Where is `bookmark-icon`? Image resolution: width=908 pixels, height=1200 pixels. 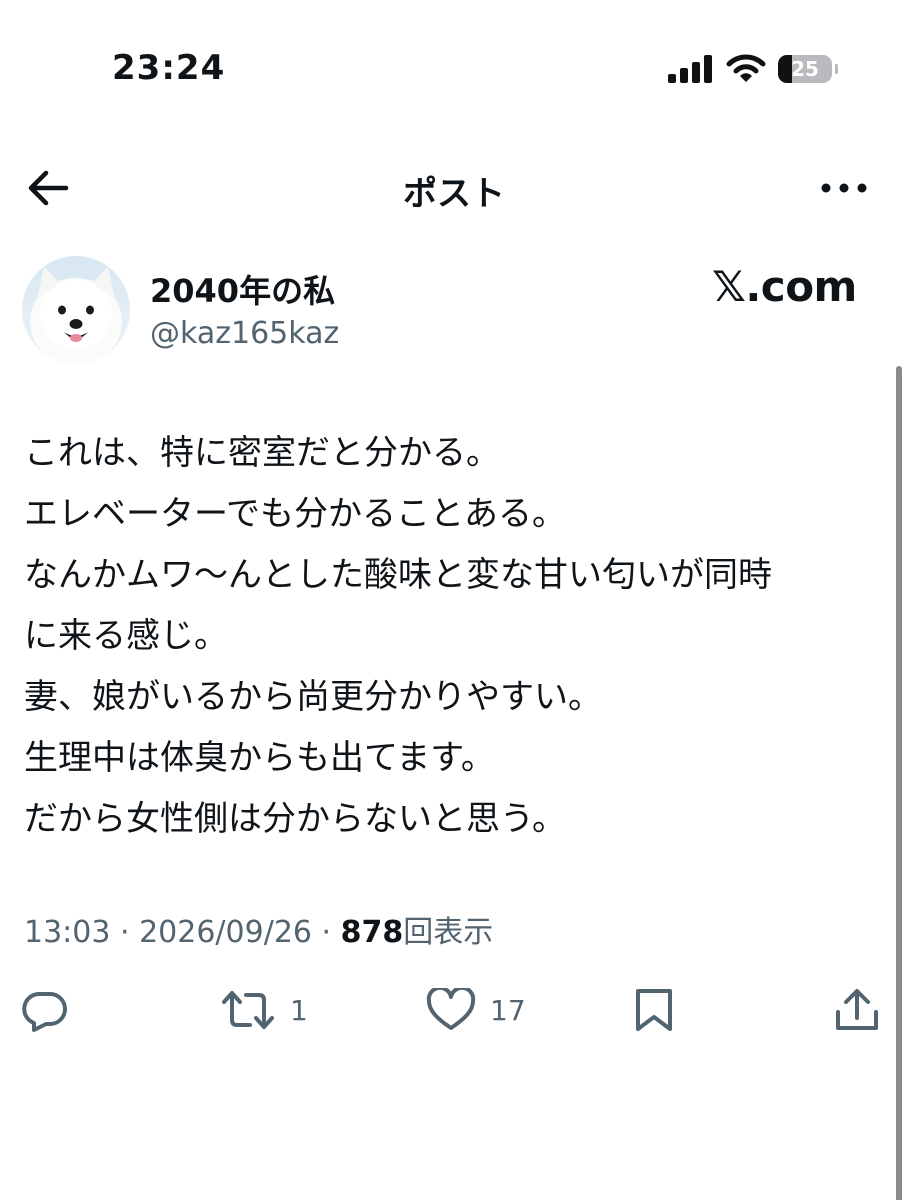
bookmark-icon is located at coordinates (654, 1010).